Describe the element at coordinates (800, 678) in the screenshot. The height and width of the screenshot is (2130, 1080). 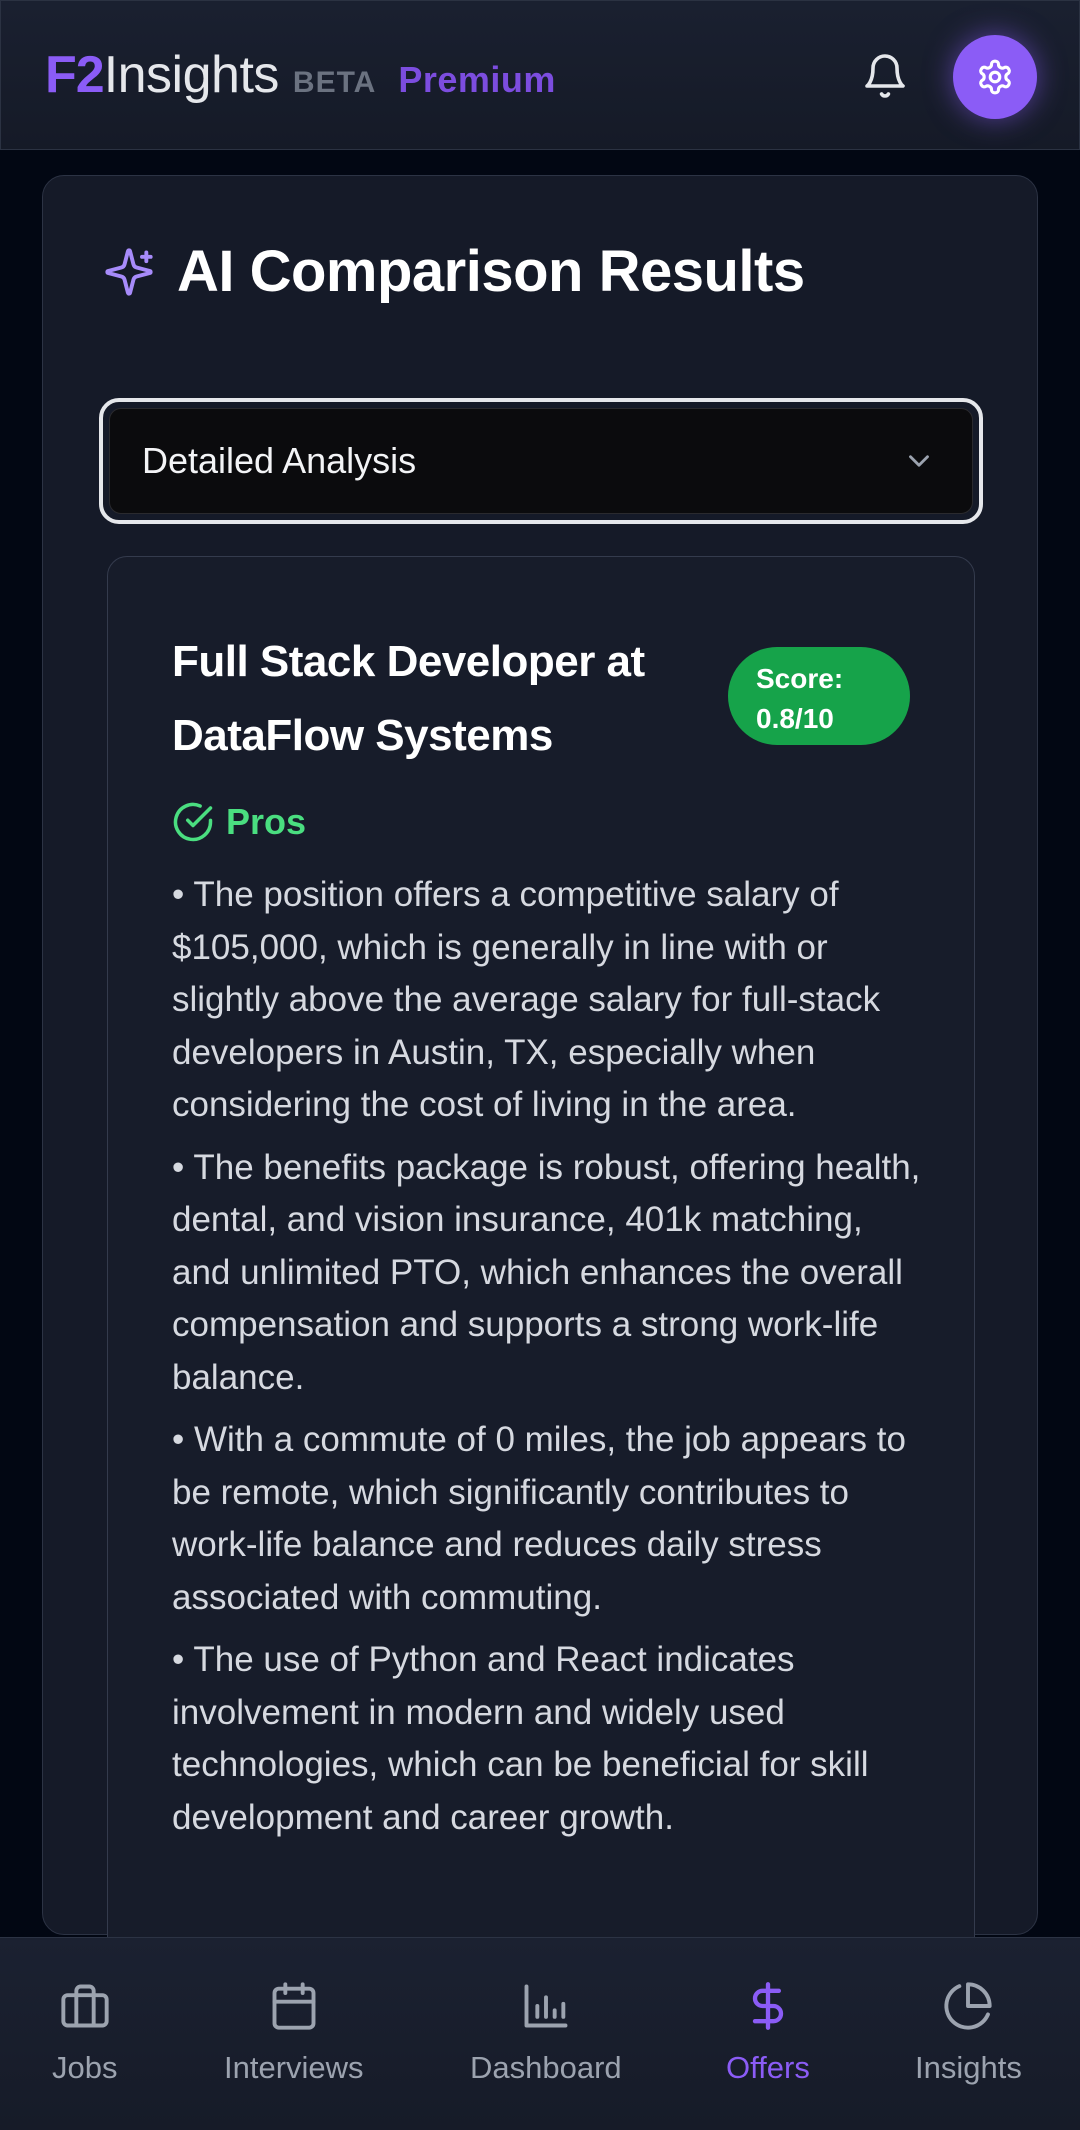
I see `score-label: Score:` at that location.